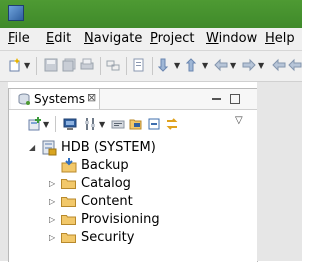  Describe the element at coordinates (51, 65) in the screenshot. I see `save-icon` at that location.